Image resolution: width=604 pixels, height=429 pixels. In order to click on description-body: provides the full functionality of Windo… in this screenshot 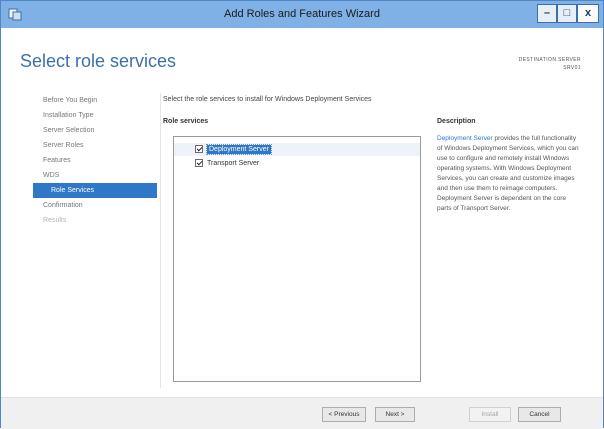, I will do `click(508, 173)`.